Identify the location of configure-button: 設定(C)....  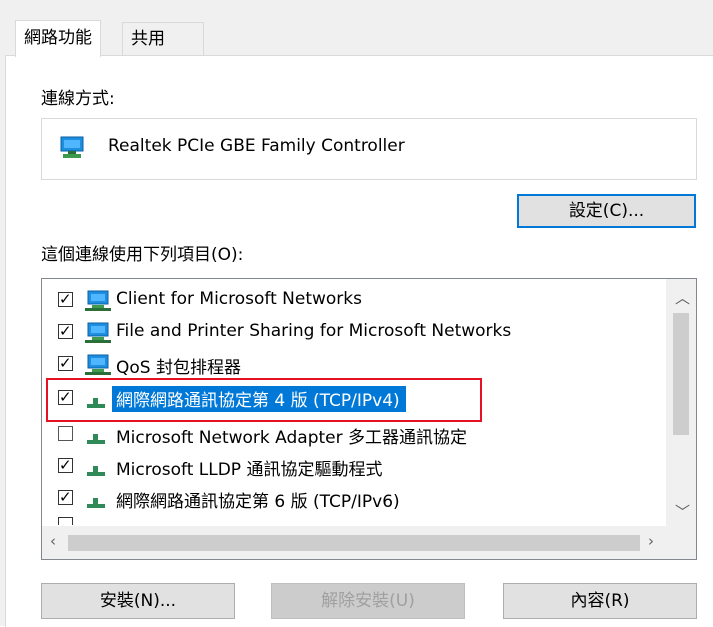
(606, 211).